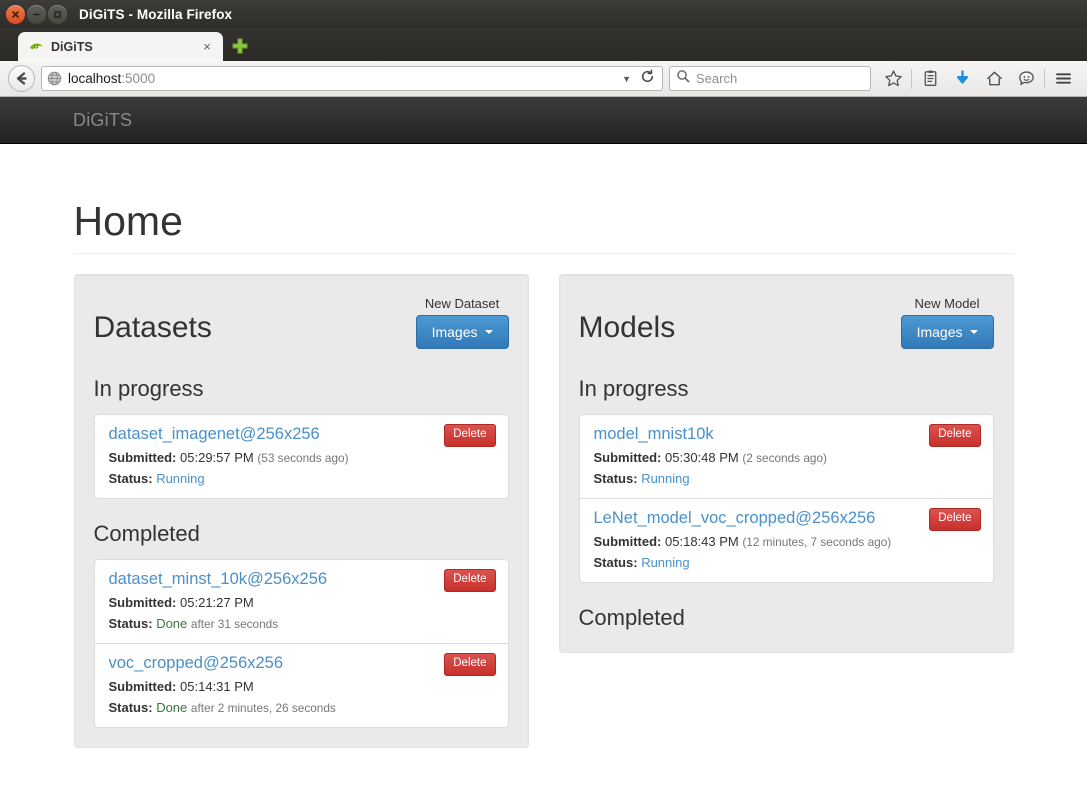 The image size is (1087, 801). Describe the element at coordinates (543, 120) in the screenshot. I see `app-navbar: DiGiTS` at that location.